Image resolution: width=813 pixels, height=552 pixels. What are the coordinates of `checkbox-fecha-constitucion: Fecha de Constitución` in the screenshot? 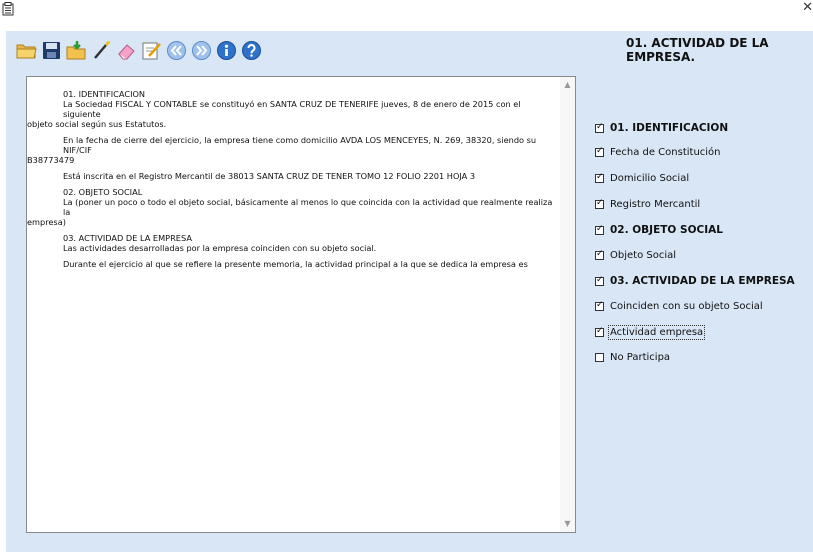 It's located at (658, 152).